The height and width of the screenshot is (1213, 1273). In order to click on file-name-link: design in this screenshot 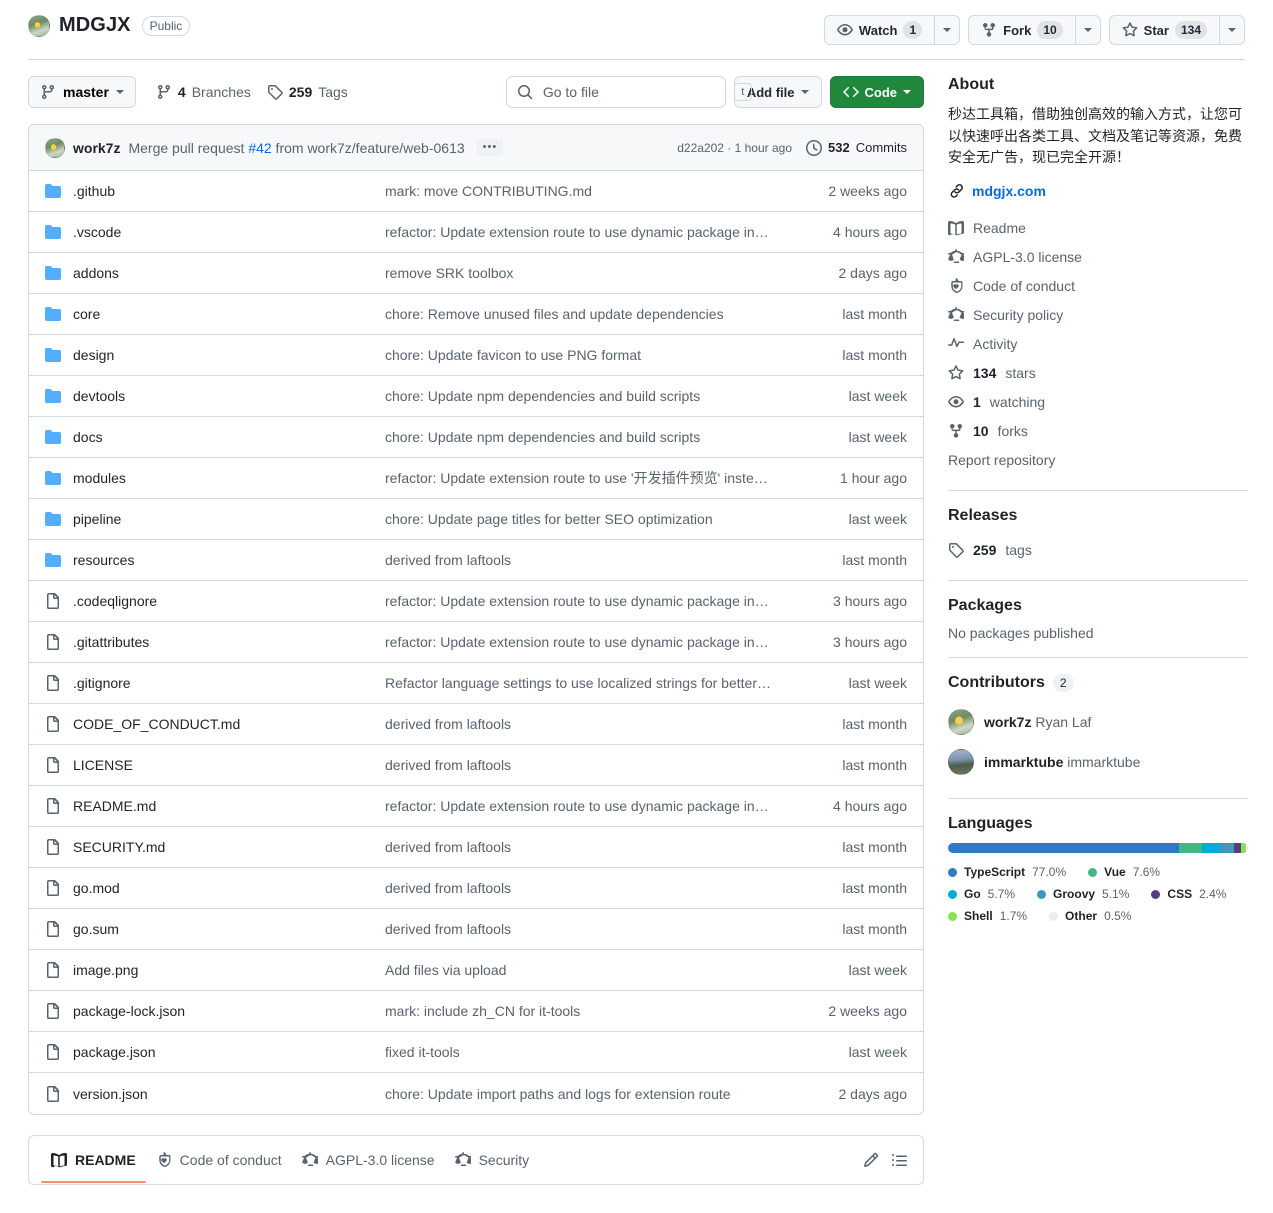, I will do `click(93, 355)`.